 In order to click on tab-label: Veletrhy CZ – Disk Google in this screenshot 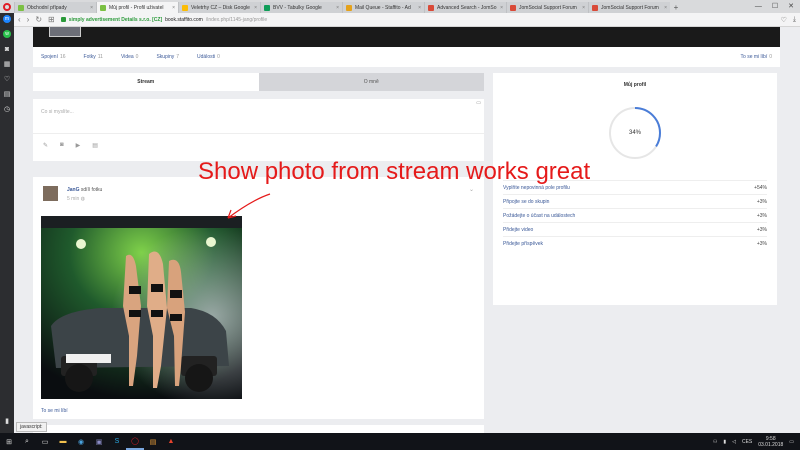, I will do `click(220, 7)`.